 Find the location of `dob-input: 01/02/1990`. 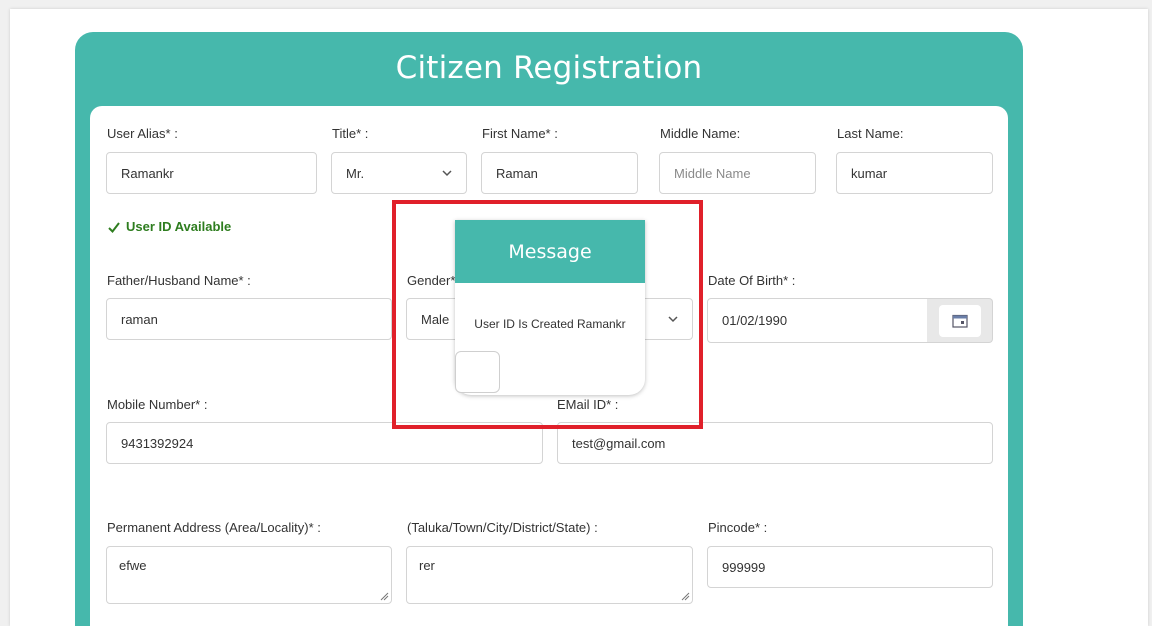

dob-input: 01/02/1990 is located at coordinates (818, 320).